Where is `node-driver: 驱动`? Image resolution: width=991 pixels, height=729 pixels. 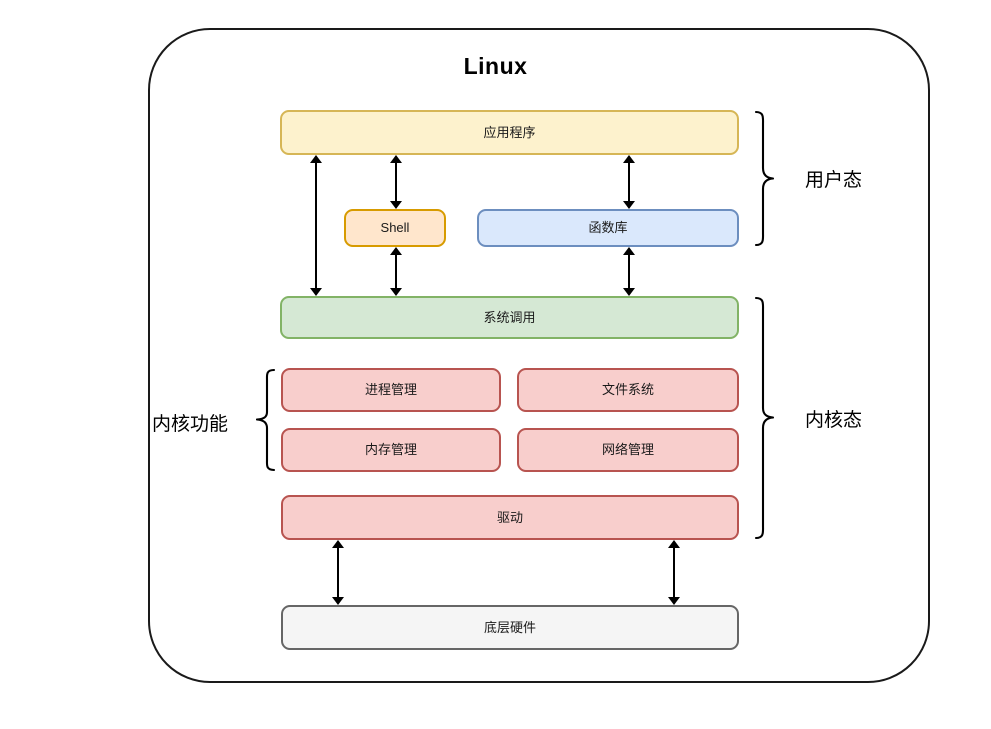
node-driver: 驱动 is located at coordinates (510, 517).